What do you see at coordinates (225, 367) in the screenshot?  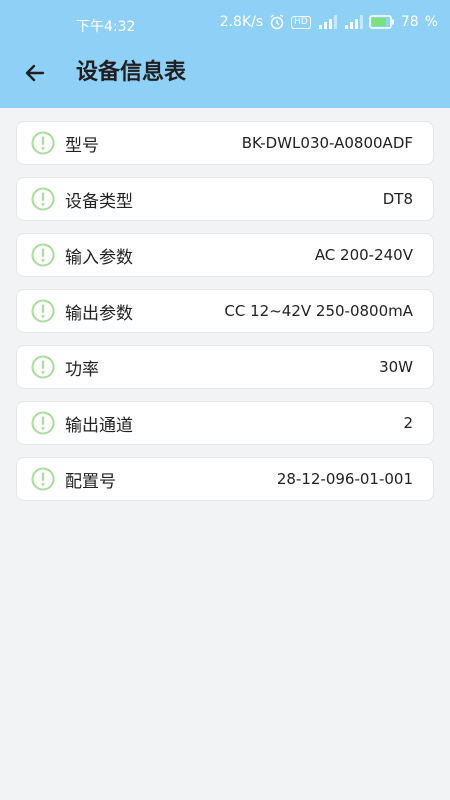 I see `info-row-power: 功率 30W` at bounding box center [225, 367].